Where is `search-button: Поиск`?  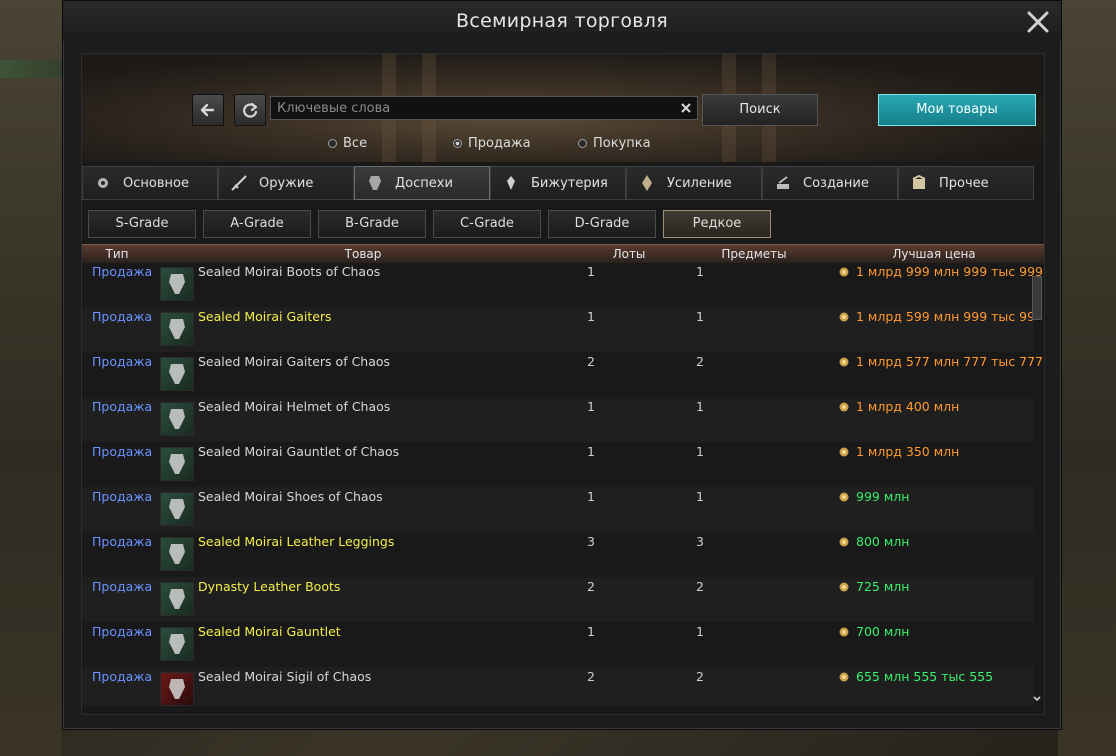
search-button: Поиск is located at coordinates (760, 110).